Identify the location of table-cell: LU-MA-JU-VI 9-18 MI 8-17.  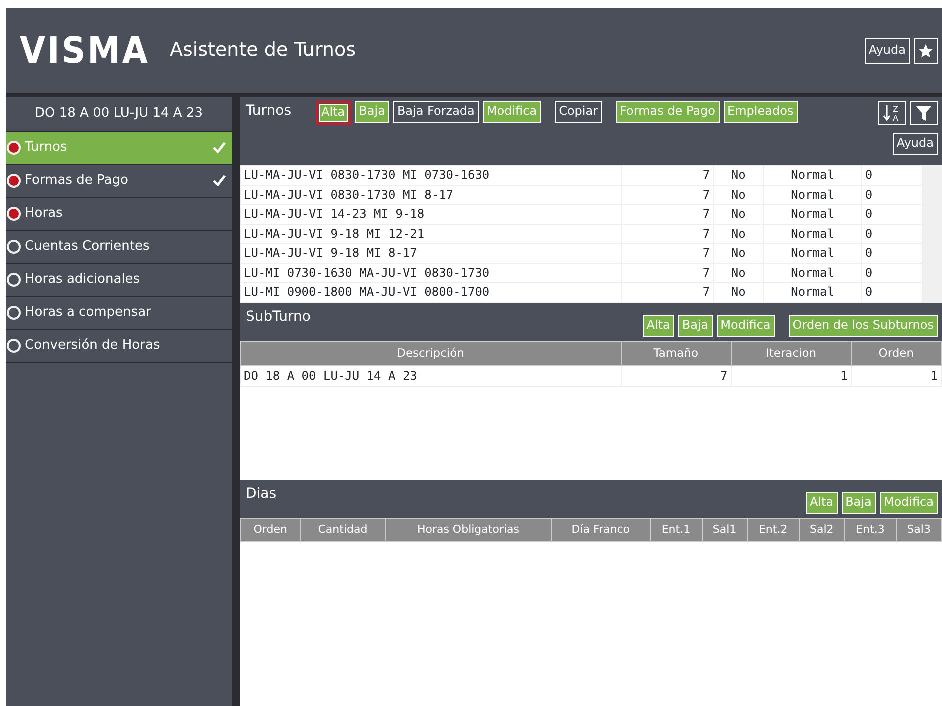
(431, 253).